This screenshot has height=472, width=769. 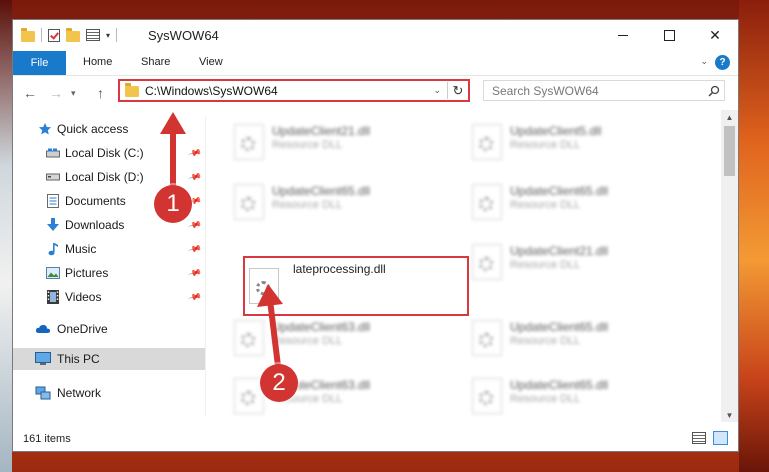 I want to click on step-badge-2: 2, so click(x=279, y=383).